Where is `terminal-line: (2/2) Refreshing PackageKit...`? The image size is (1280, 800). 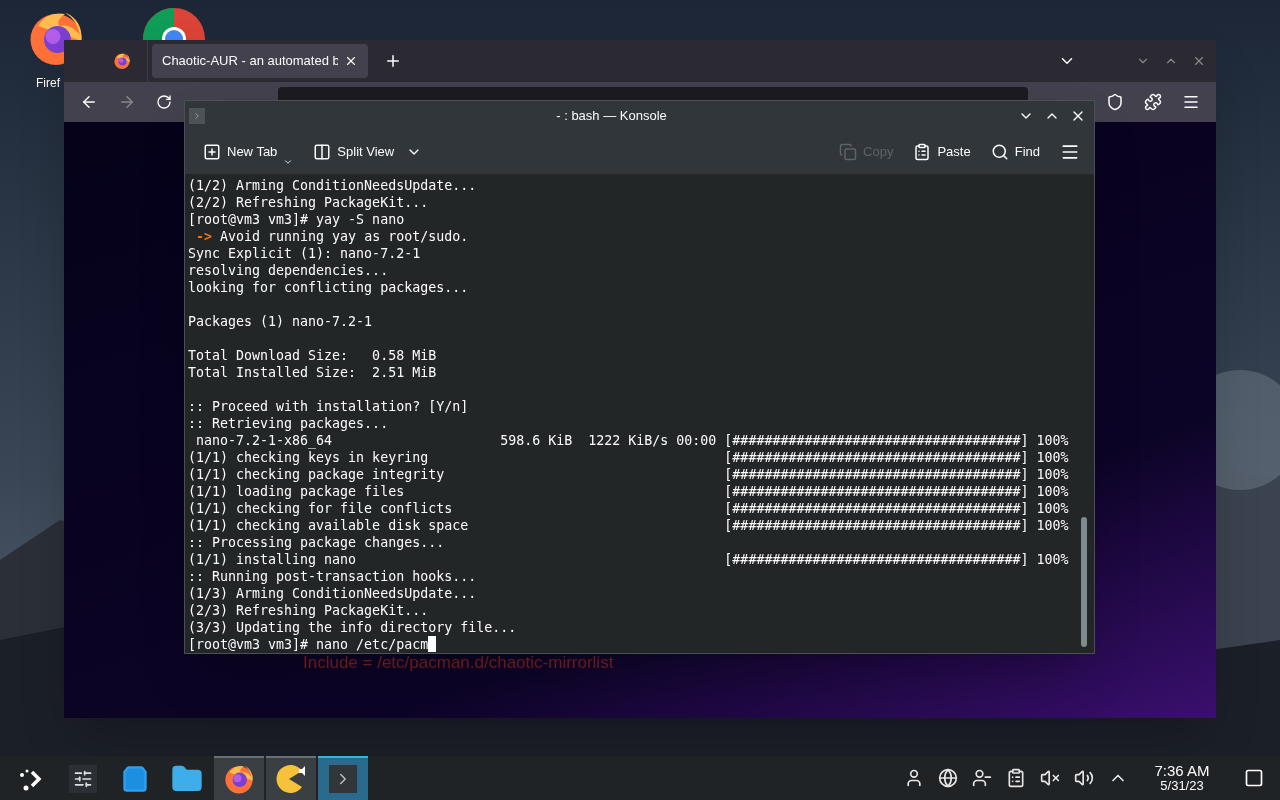
terminal-line: (2/2) Refreshing PackageKit... is located at coordinates (308, 202).